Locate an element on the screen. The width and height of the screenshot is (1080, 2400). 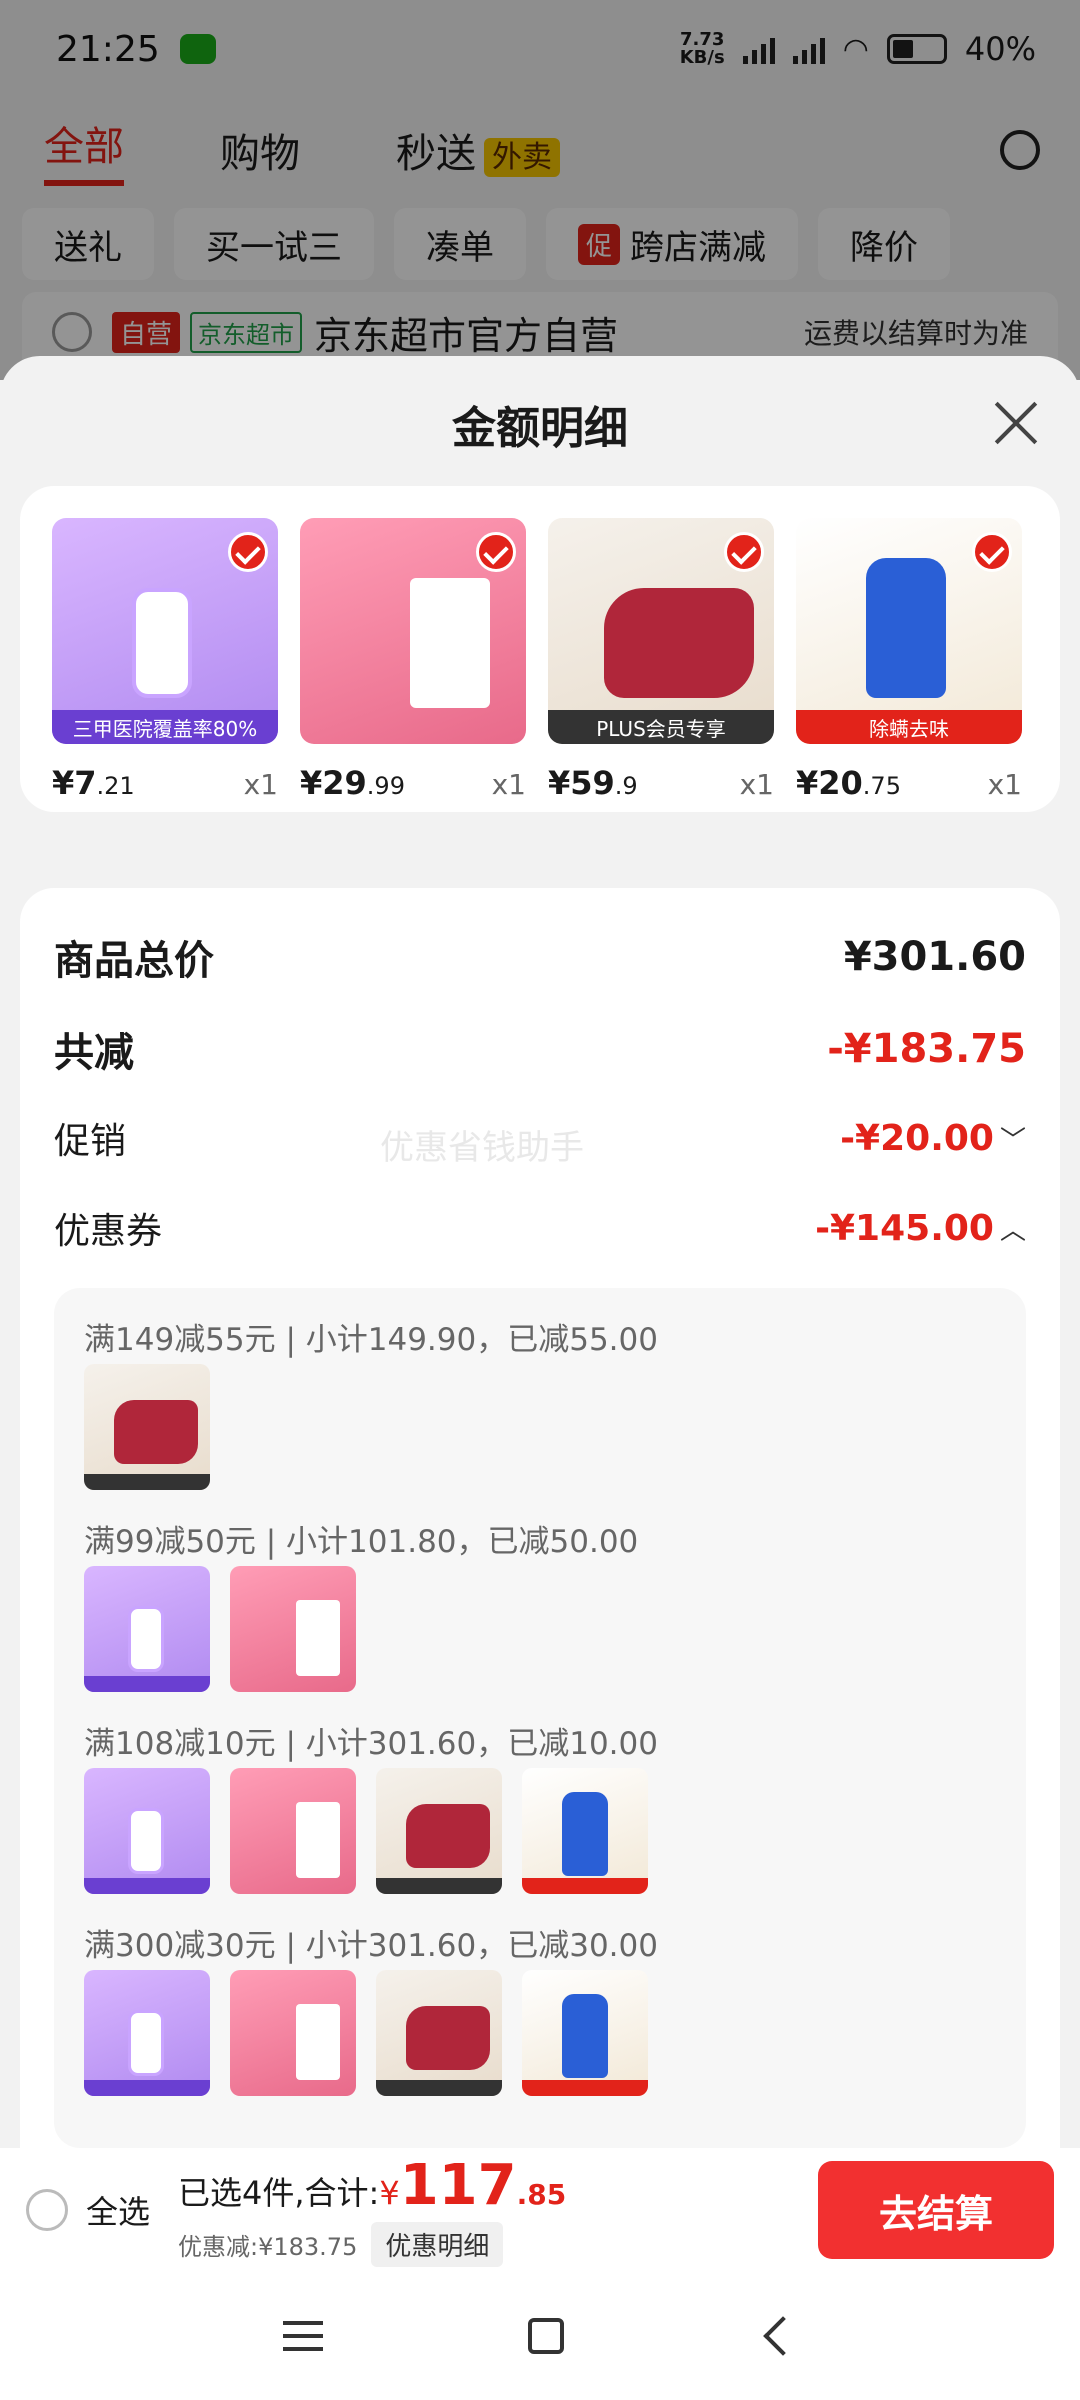
coupon-group: 满300减30元 | 小计301.60，已减30.00 is located at coordinates (540, 2012).